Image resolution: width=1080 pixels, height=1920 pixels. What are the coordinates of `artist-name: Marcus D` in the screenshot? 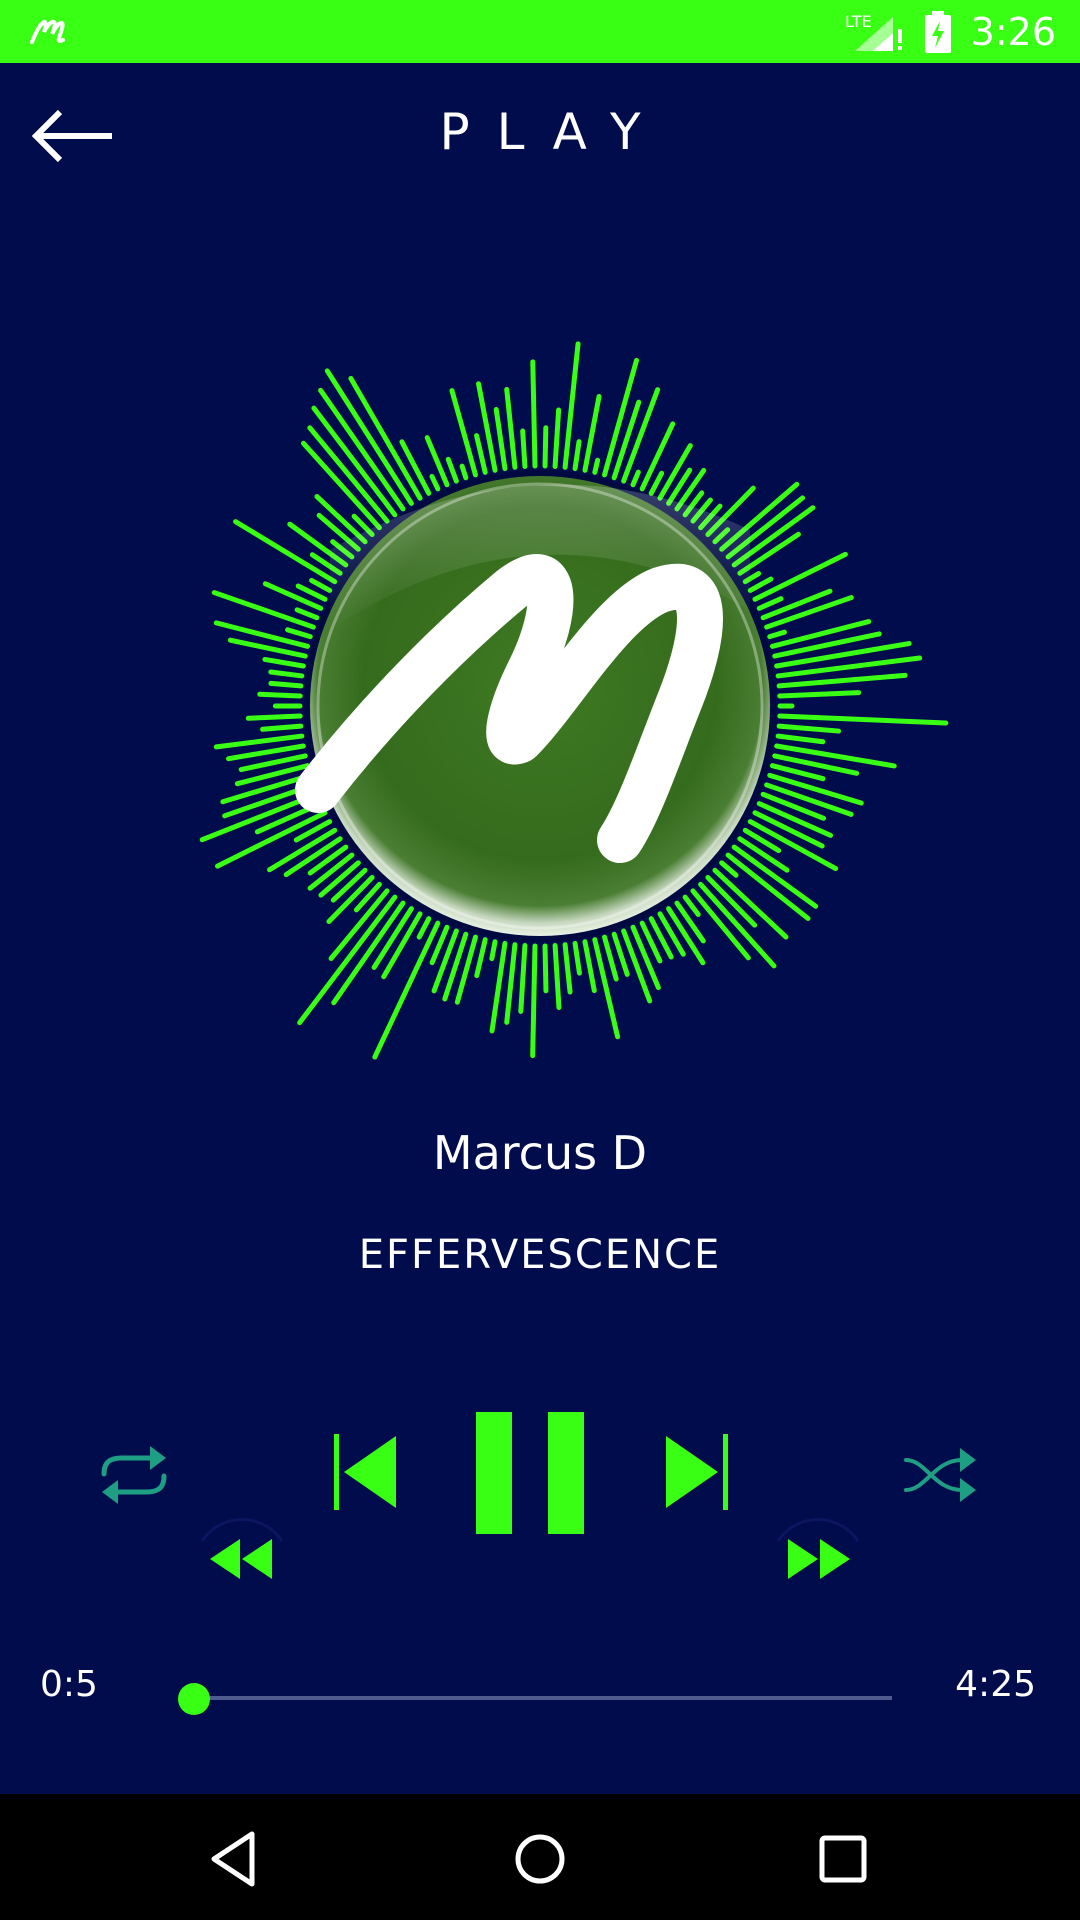 It's located at (540, 1153).